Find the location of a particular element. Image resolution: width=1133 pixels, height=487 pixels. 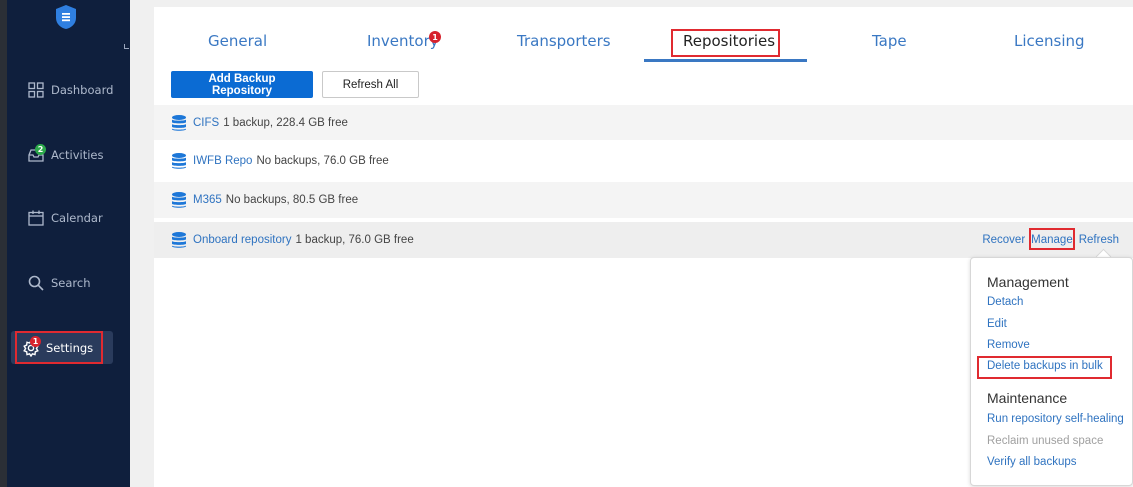

inbox-icon: 2 is located at coordinates (36, 154).